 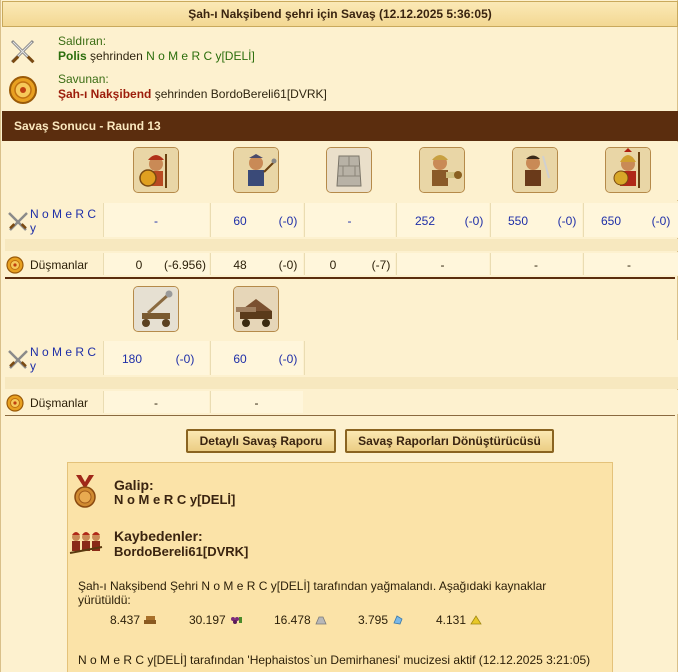 I want to click on winner-label: Galip:, so click(x=134, y=485).